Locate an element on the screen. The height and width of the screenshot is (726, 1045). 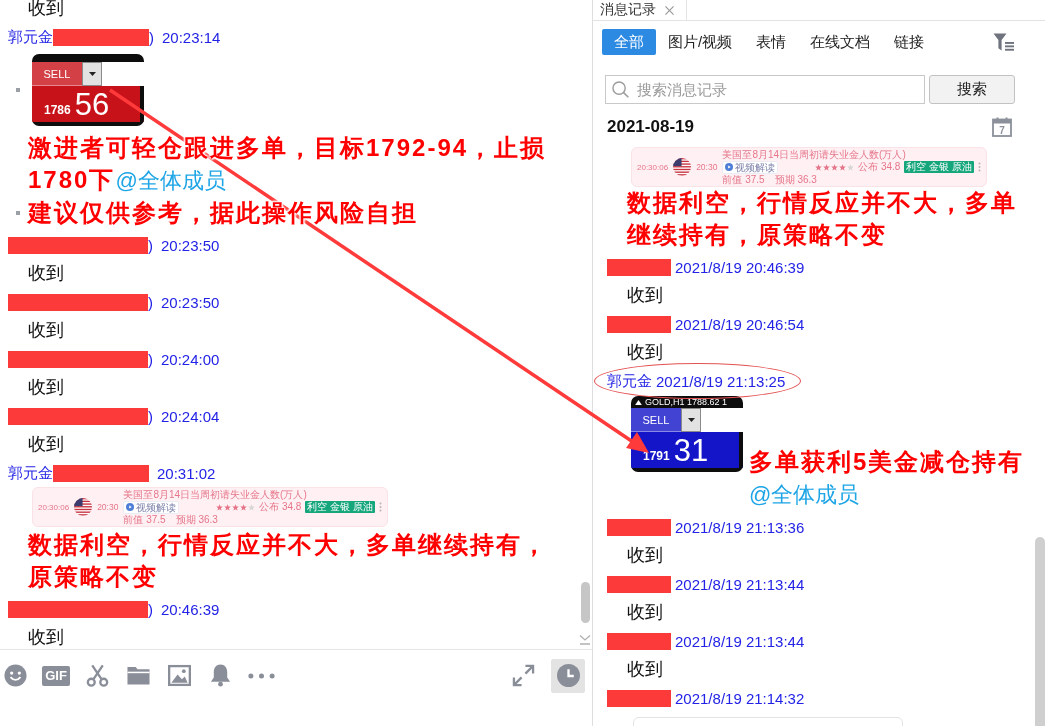
price-digits: 56 is located at coordinates (92, 105).